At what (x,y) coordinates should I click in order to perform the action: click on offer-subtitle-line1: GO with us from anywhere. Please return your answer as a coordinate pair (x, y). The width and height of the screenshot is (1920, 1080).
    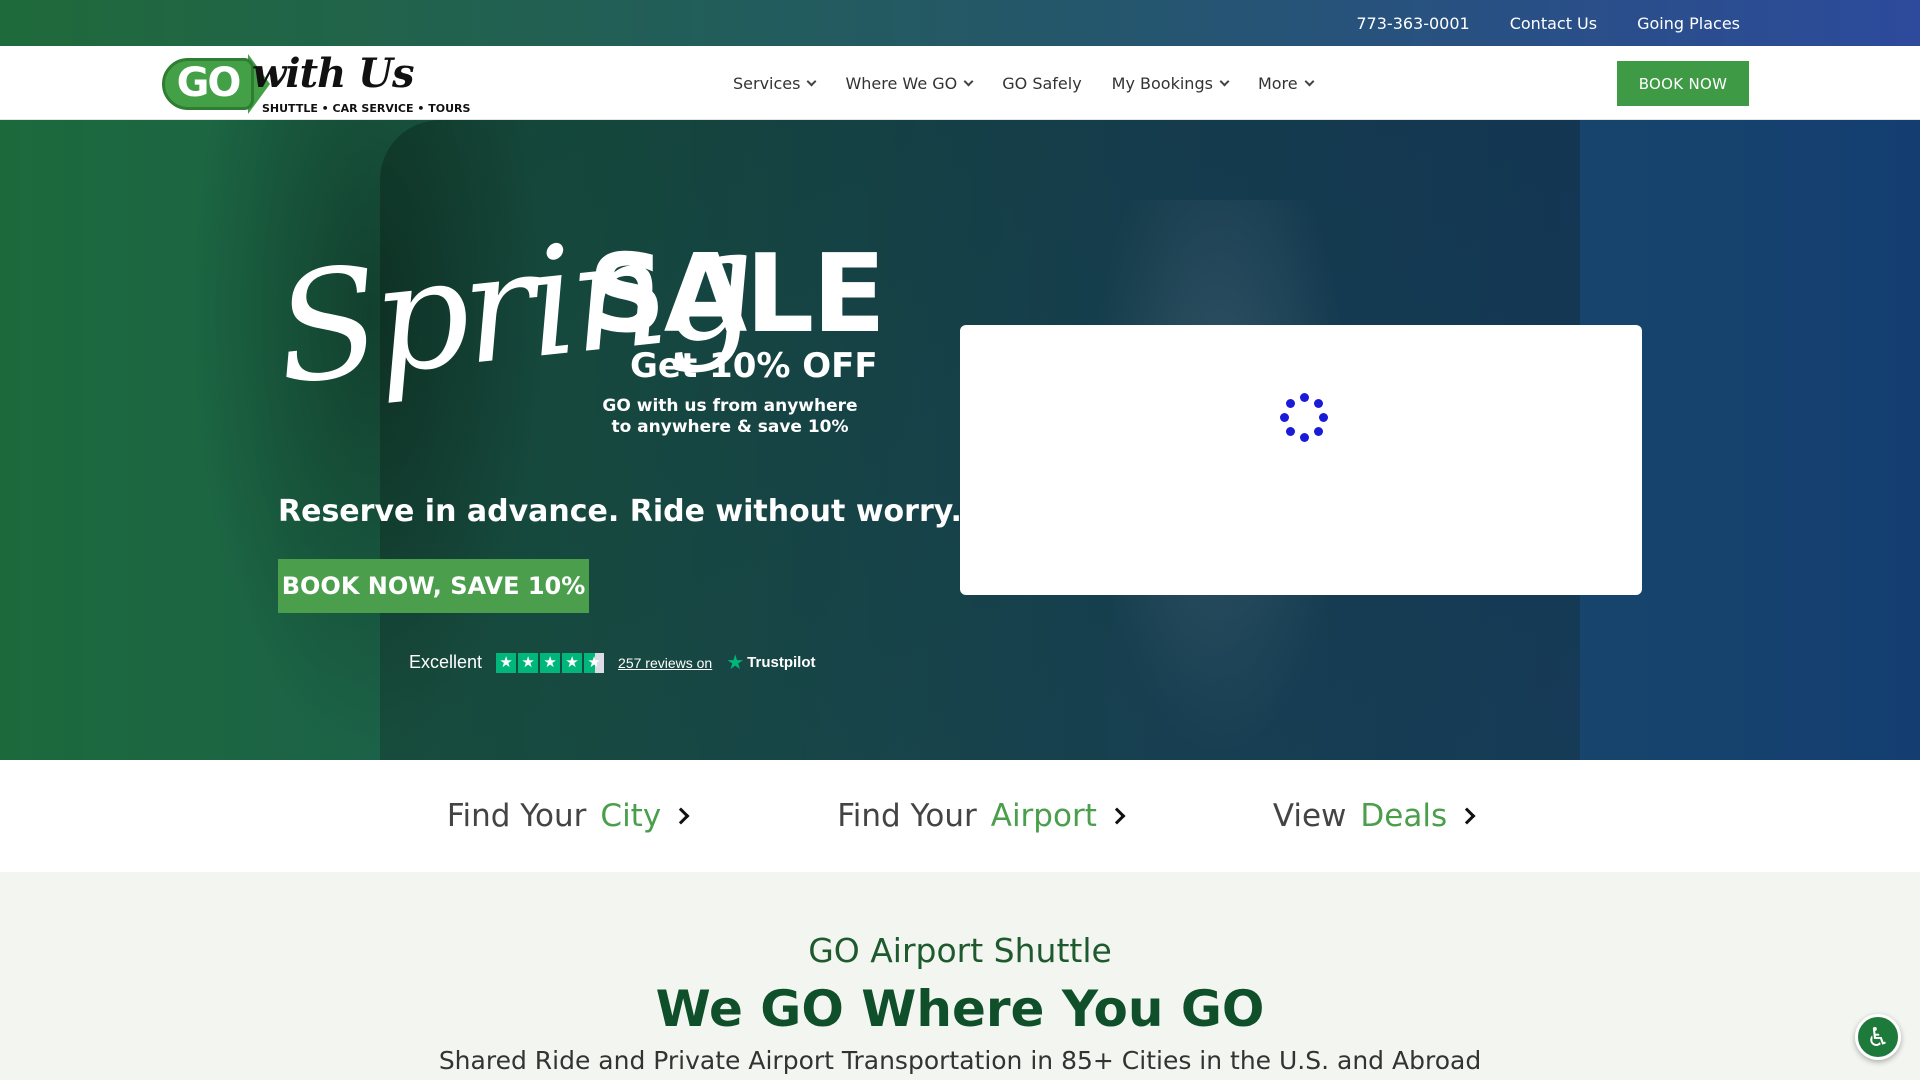
    Looking at the image, I should click on (730, 406).